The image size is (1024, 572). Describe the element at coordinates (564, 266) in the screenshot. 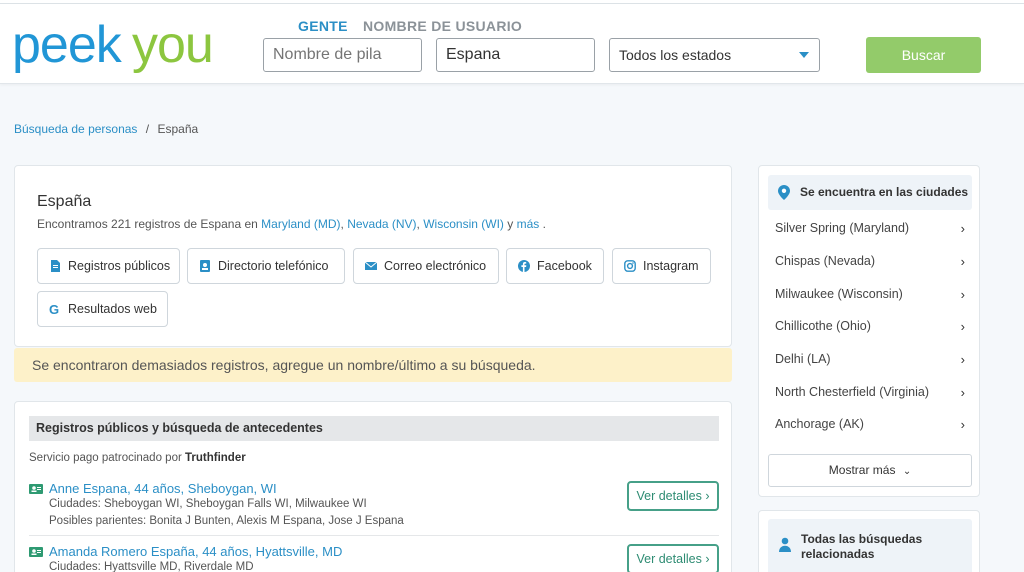

I see `pill-label: Facebook` at that location.